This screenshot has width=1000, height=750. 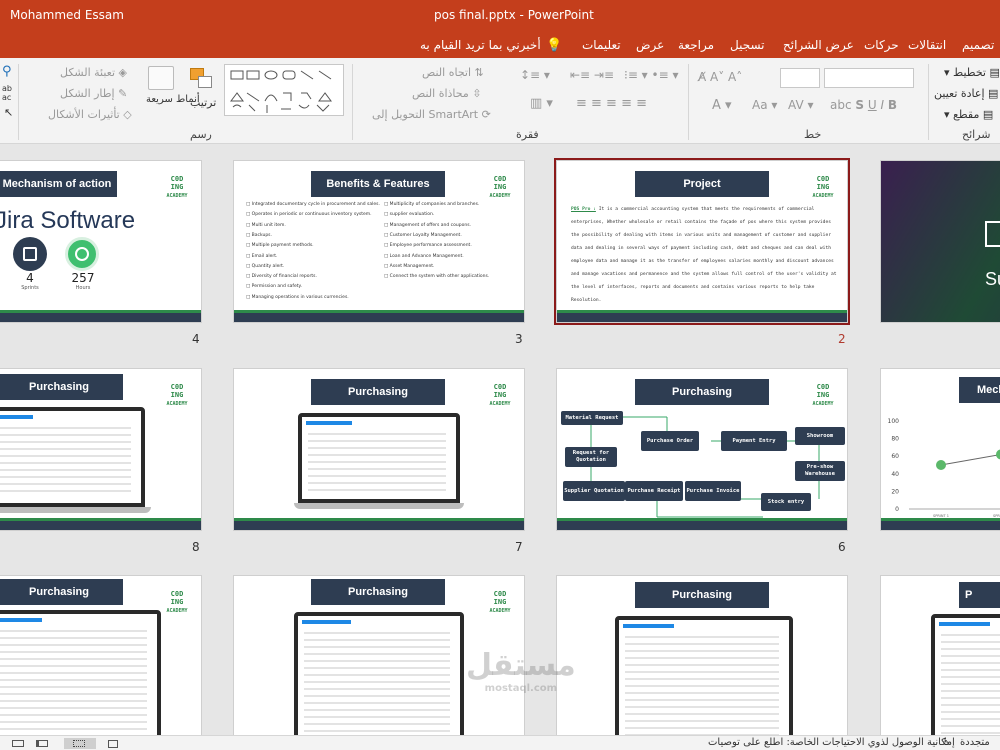 I want to click on font-name-box, so click(x=869, y=78).